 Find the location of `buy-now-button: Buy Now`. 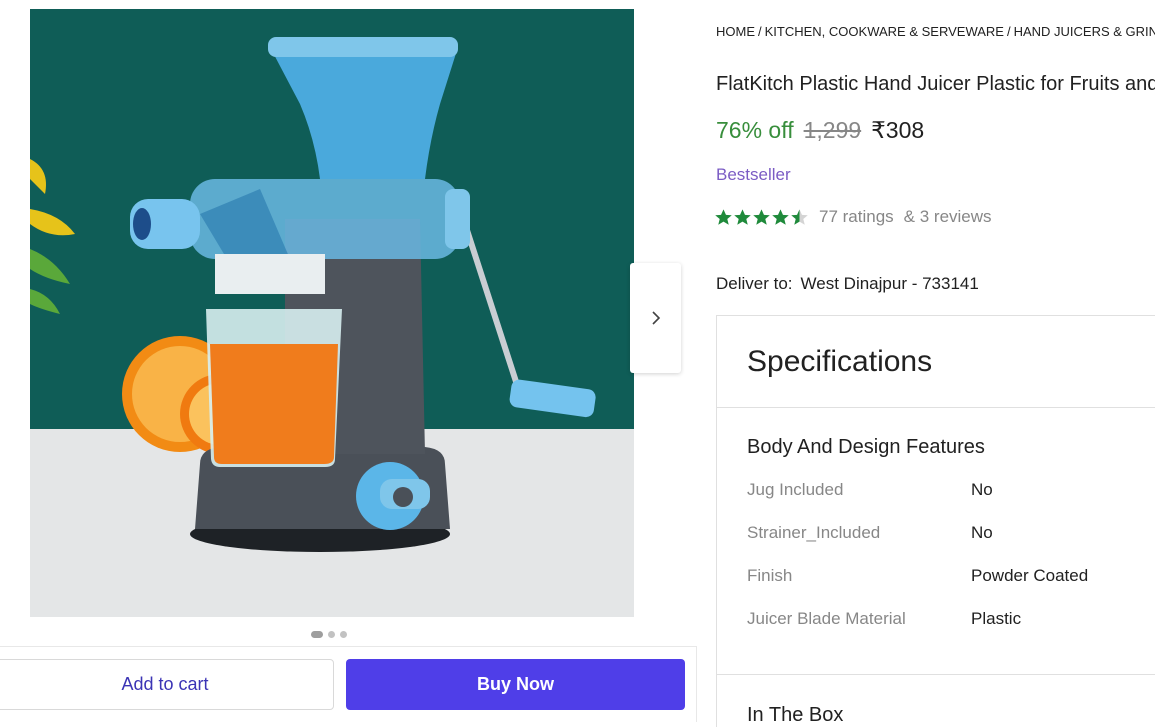

buy-now-button: Buy Now is located at coordinates (515, 684).